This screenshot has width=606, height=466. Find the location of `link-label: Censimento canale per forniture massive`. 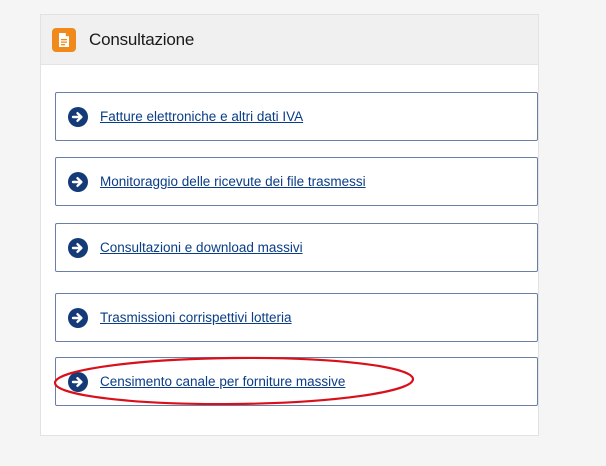

link-label: Censimento canale per forniture massive is located at coordinates (222, 381).